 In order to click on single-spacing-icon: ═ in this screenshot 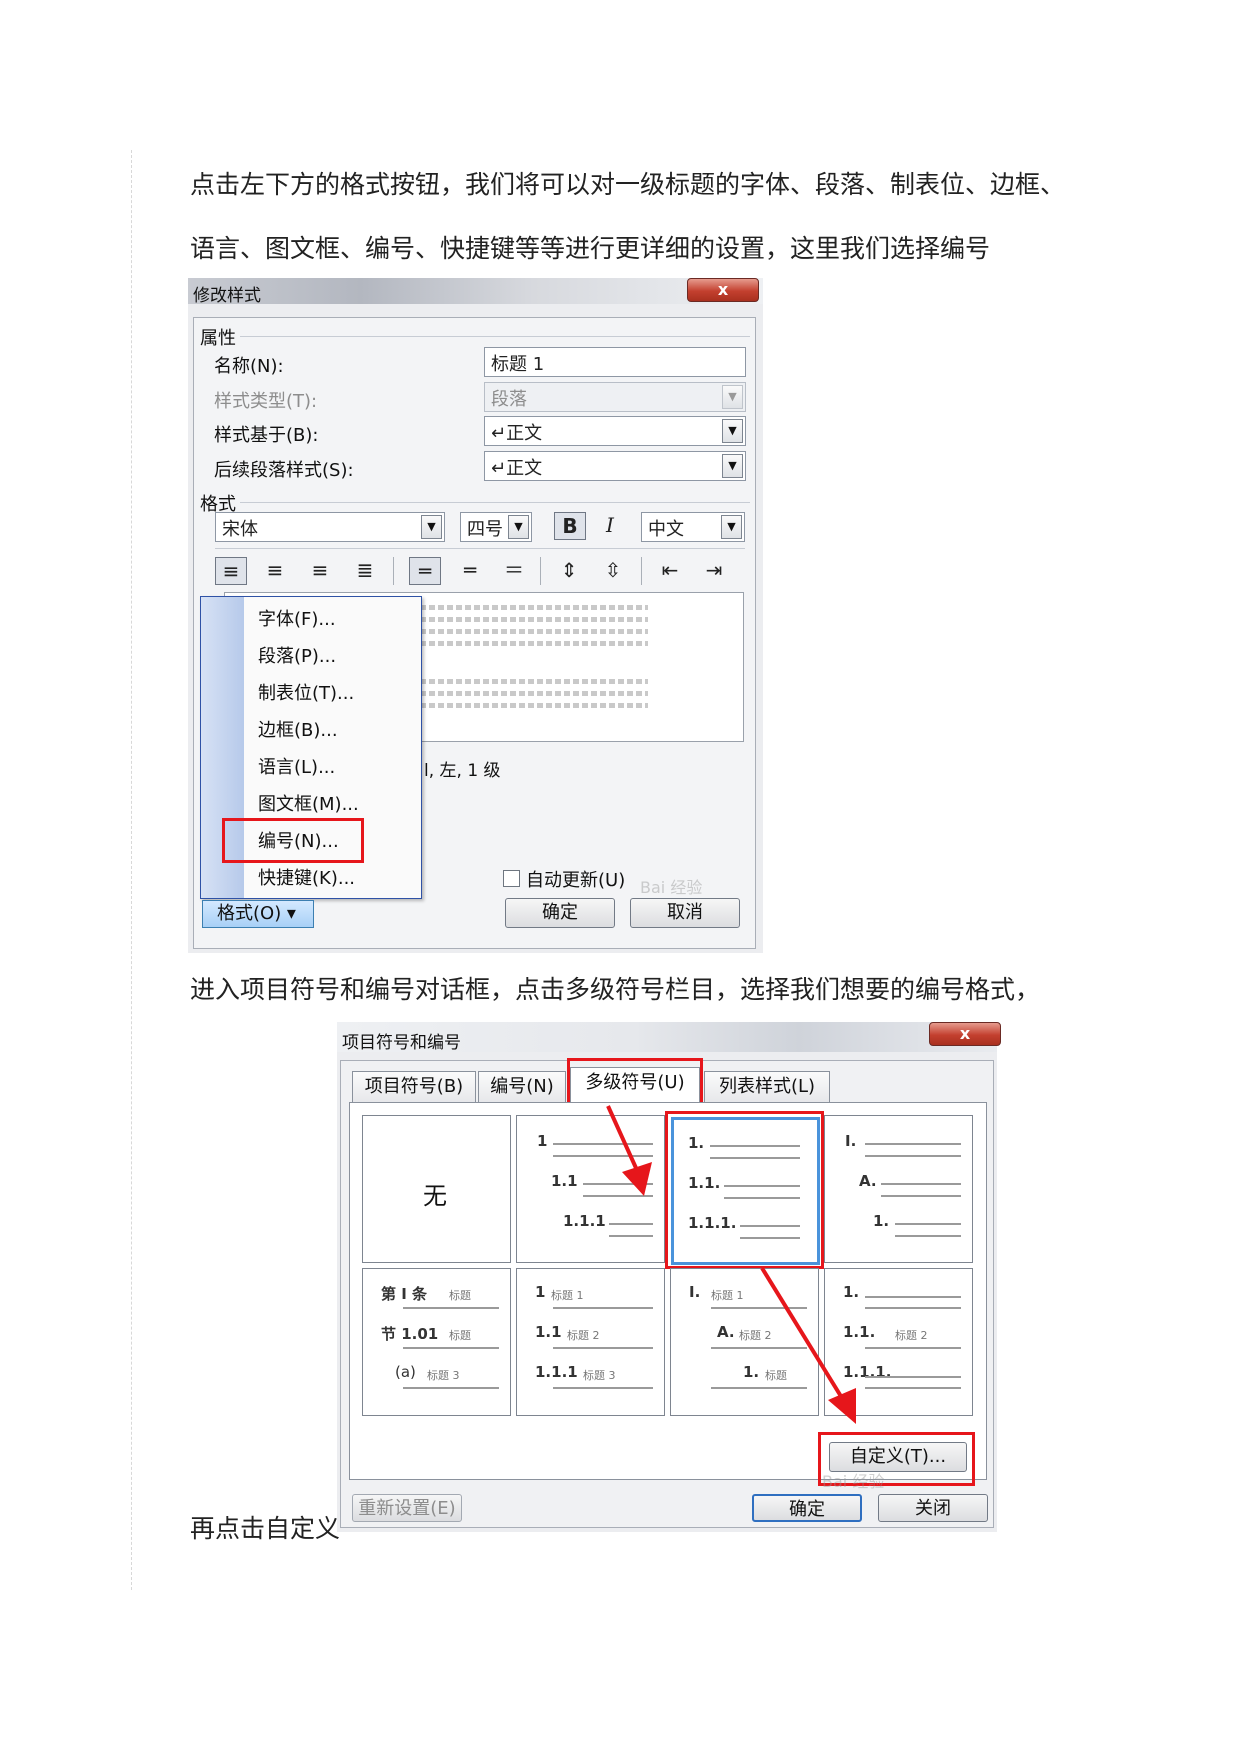, I will do `click(425, 571)`.